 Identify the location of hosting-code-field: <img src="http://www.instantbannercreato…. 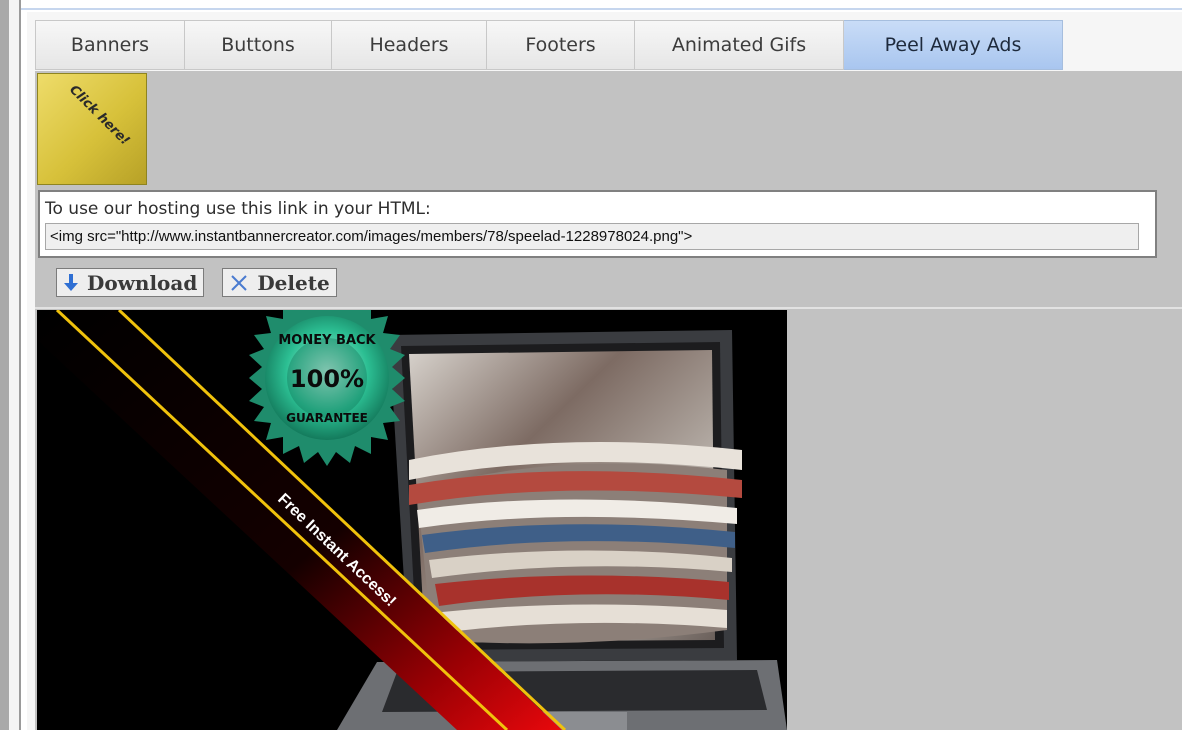
(592, 236).